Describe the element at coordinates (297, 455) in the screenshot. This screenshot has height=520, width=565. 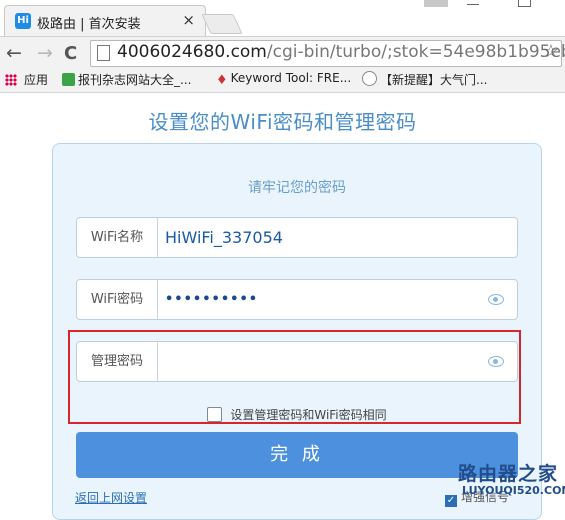
I see `finish-button: 完 成` at that location.